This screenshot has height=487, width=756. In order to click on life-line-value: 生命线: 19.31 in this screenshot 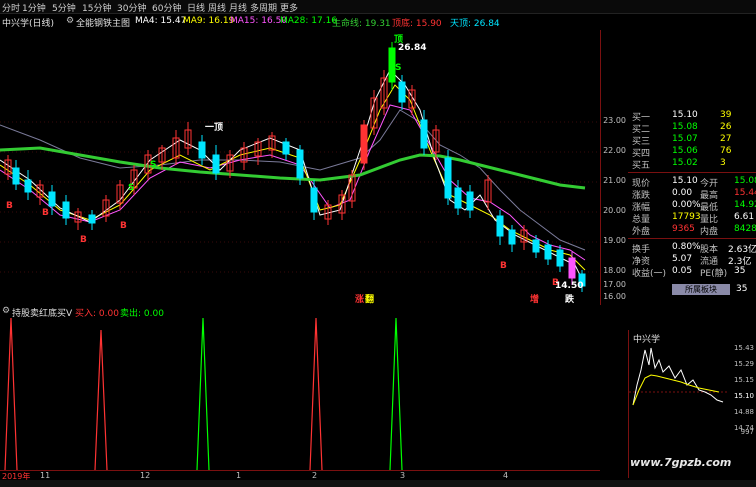, I will do `click(361, 24)`.